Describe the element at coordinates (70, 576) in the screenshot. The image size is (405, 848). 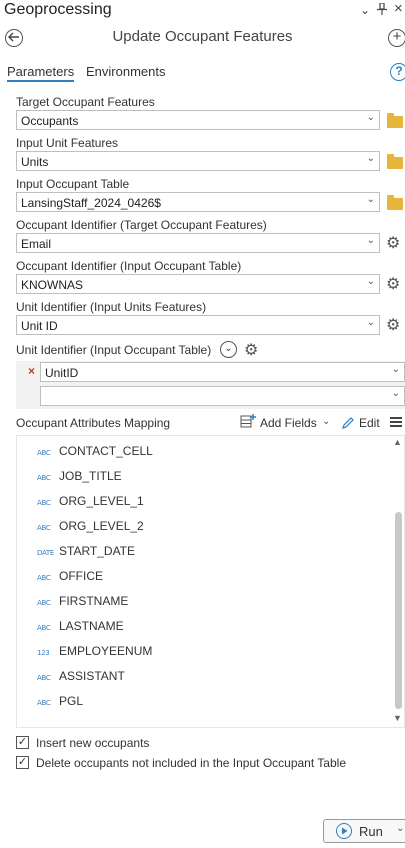
I see `list-item: ABC OFFICE` at that location.